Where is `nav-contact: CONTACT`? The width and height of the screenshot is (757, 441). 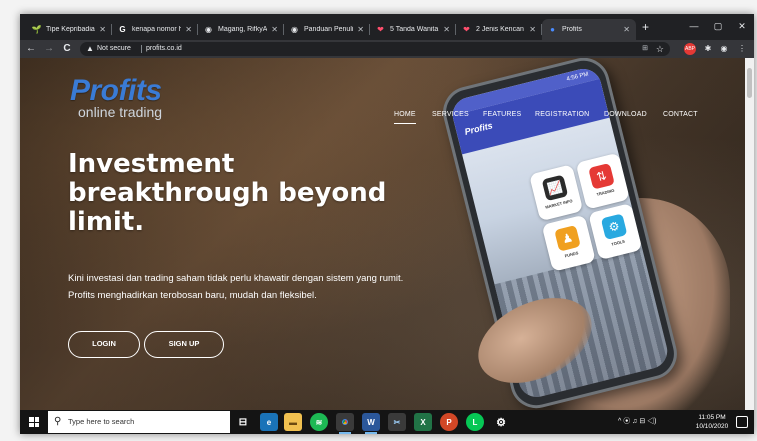
nav-contact: CONTACT is located at coordinates (680, 115).